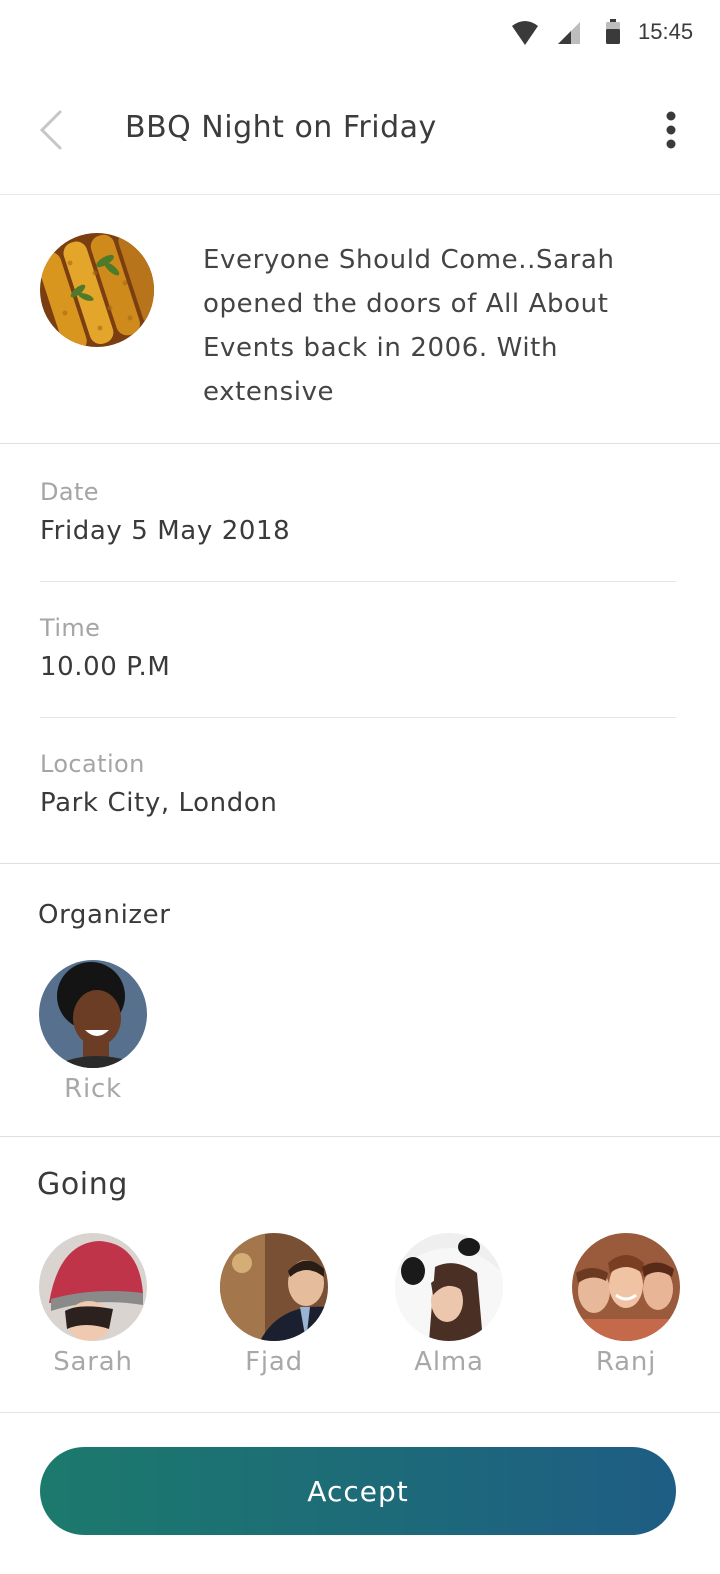  I want to click on organizer-title: Organizer, so click(104, 915).